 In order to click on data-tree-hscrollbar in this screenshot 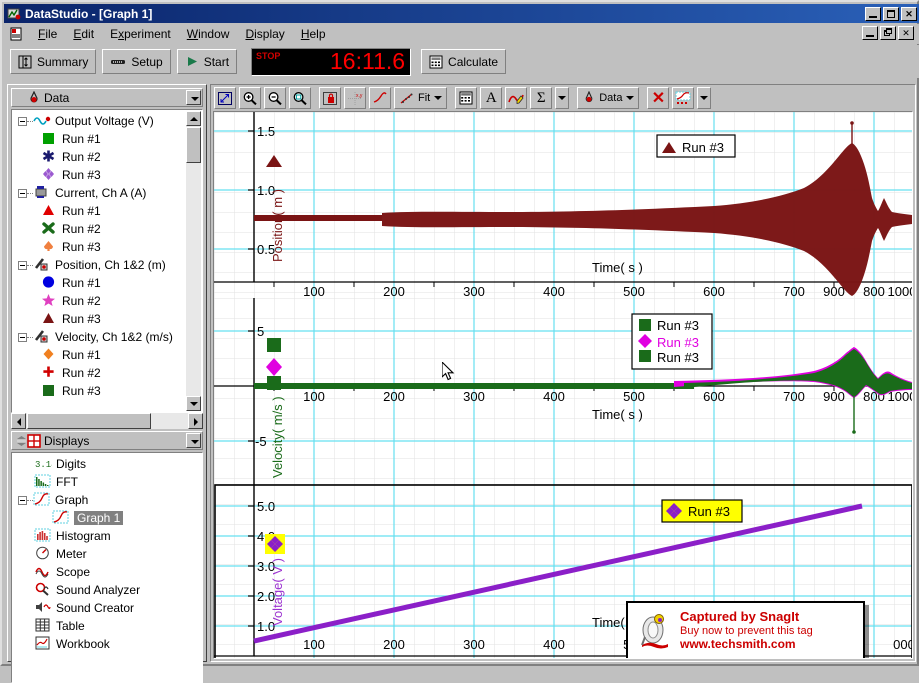, I will do `click(107, 421)`.